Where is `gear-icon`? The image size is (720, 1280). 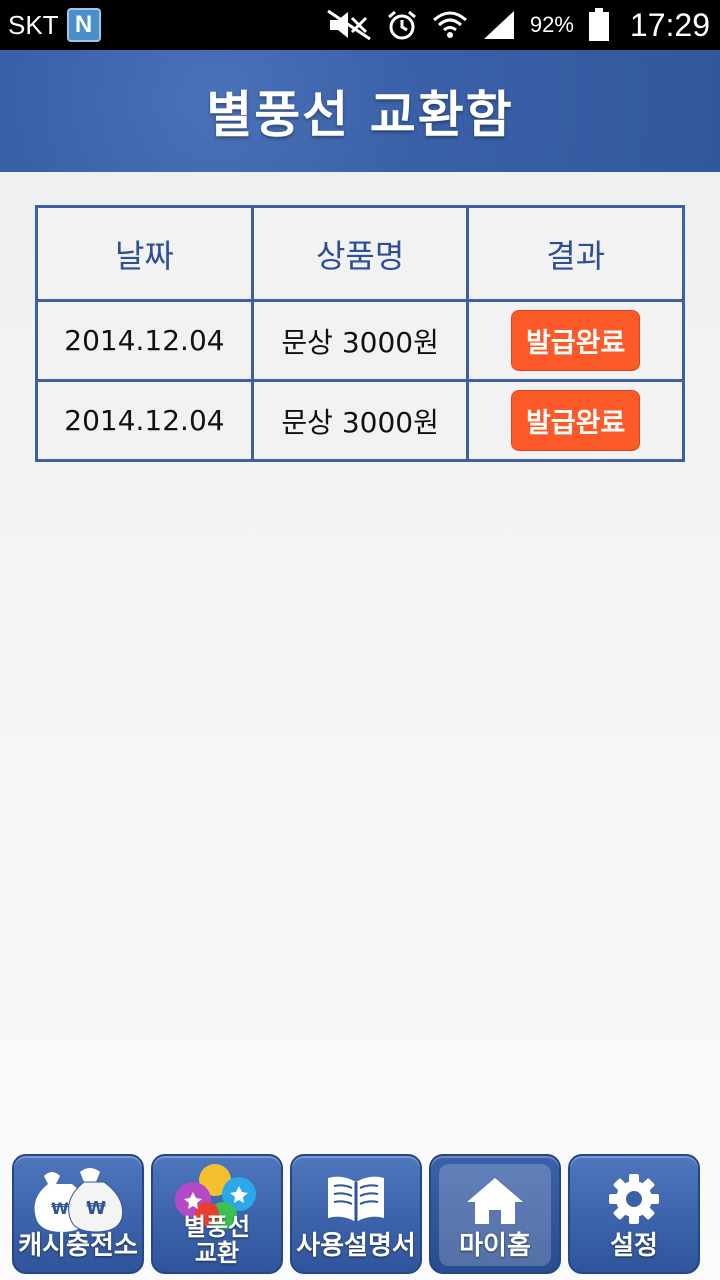 gear-icon is located at coordinates (634, 1199).